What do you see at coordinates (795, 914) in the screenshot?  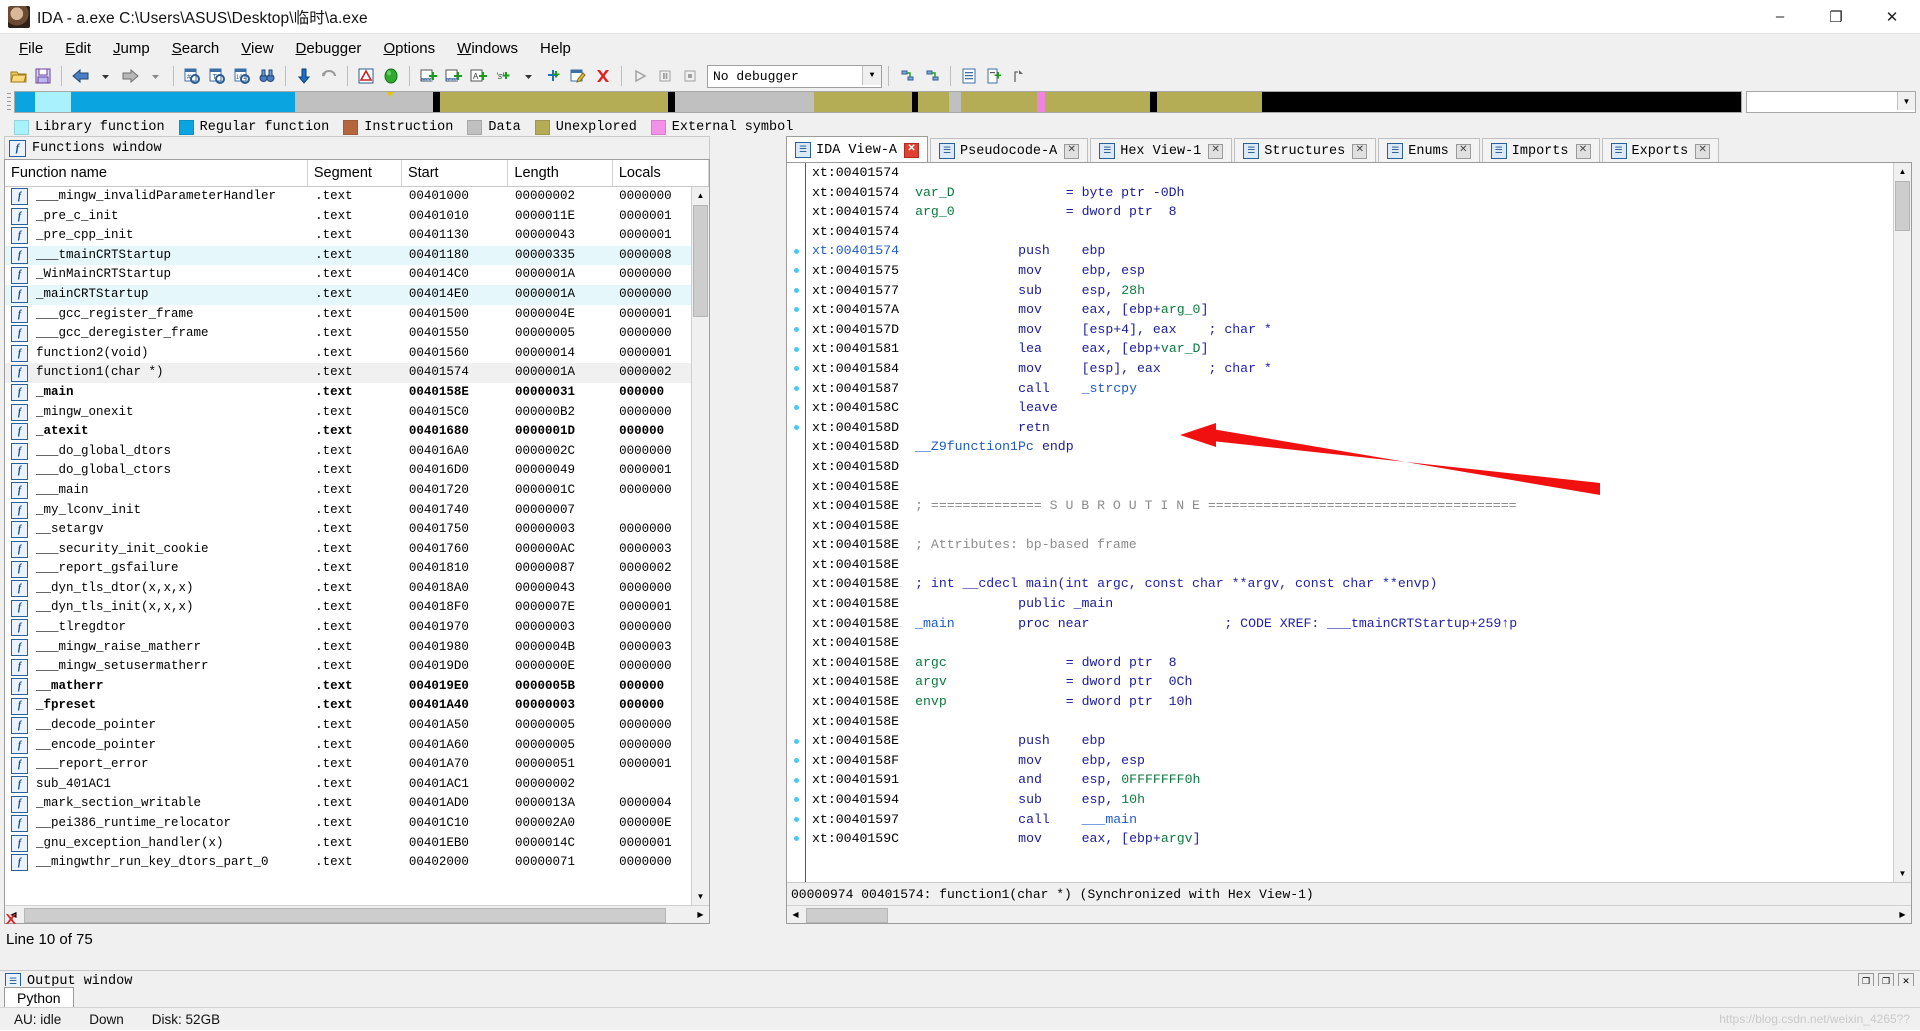 I see `scroll-left-icon: ◀` at bounding box center [795, 914].